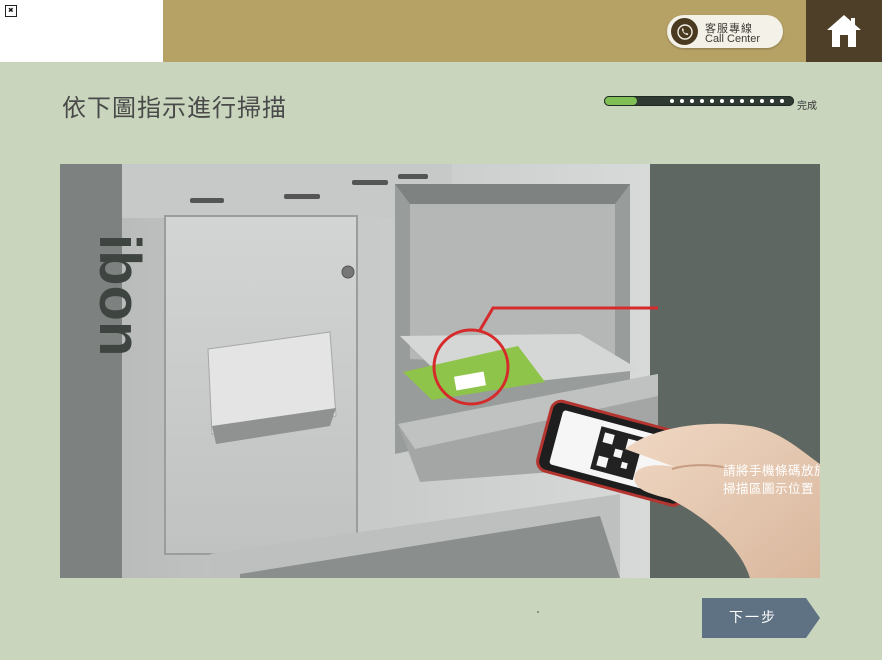  What do you see at coordinates (771, 480) in the screenshot?
I see `scan-callout-text: 請將手機條碼放於 掃描區圖示位置` at bounding box center [771, 480].